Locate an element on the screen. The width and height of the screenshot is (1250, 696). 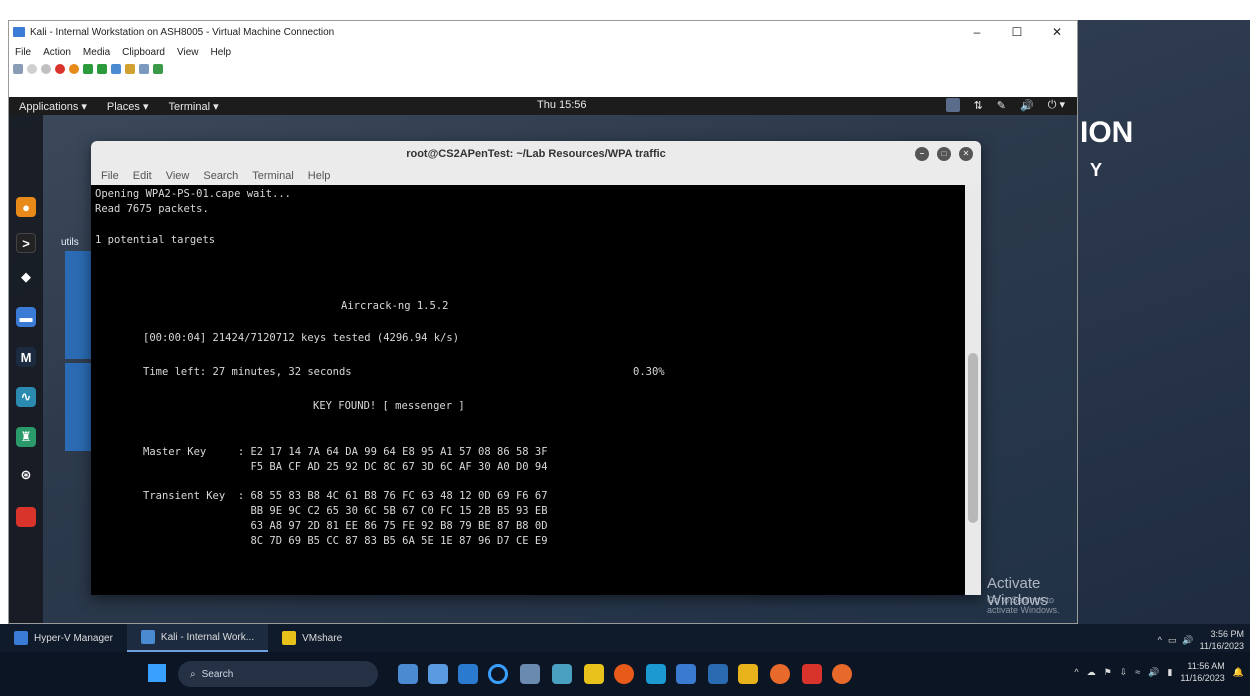
share-icon is located at coordinates (158, 69).